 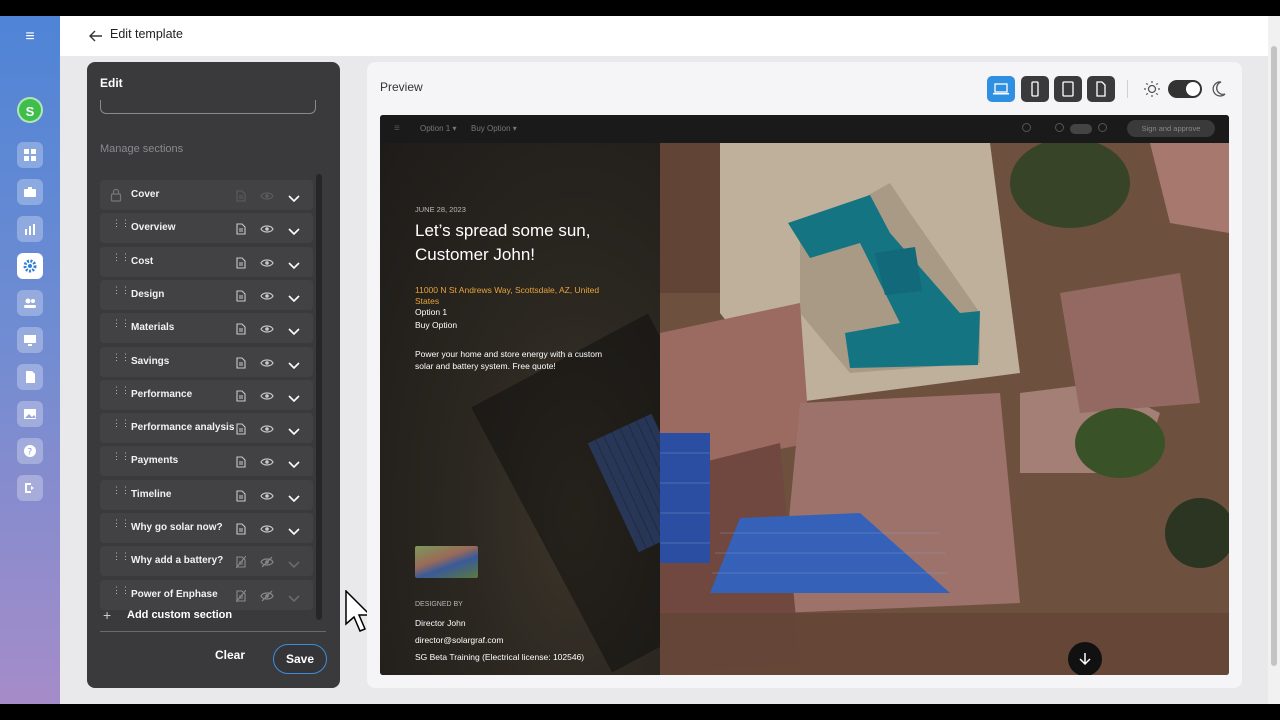 What do you see at coordinates (30, 229) in the screenshot?
I see `chart-icon` at bounding box center [30, 229].